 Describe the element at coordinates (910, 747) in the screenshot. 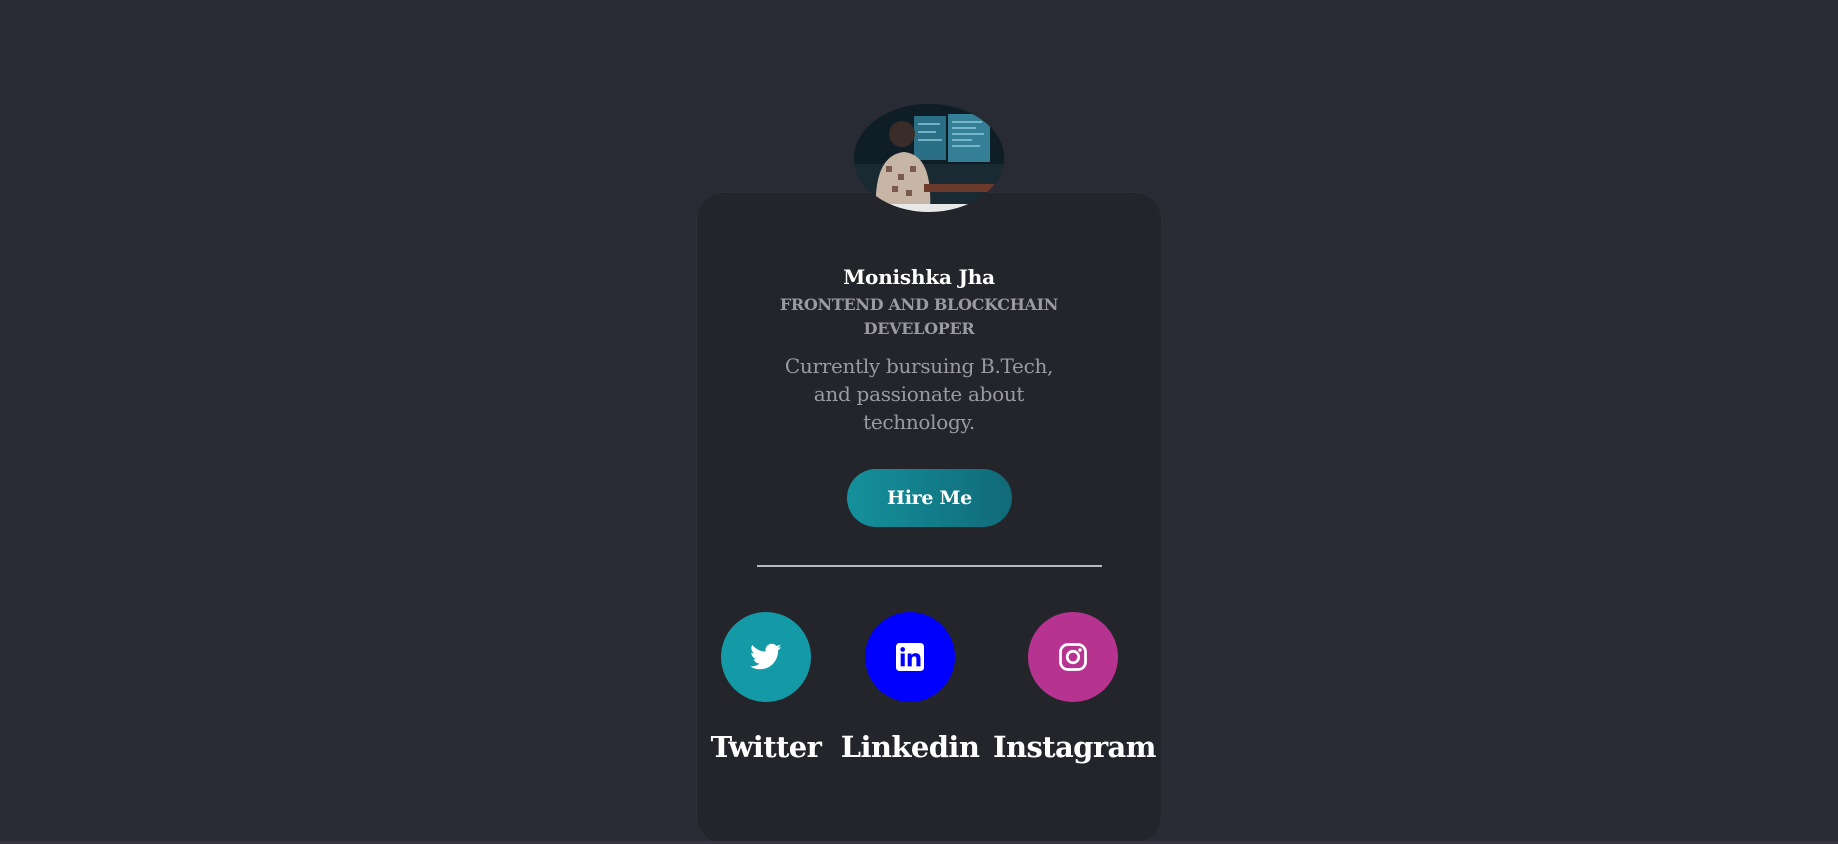

I see `linkedin-link: Linkedin` at that location.